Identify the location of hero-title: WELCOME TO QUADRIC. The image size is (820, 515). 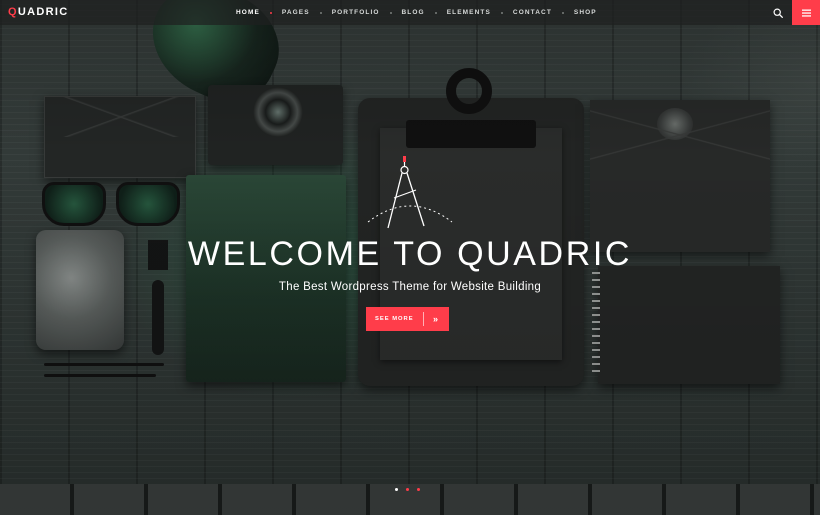
(410, 254).